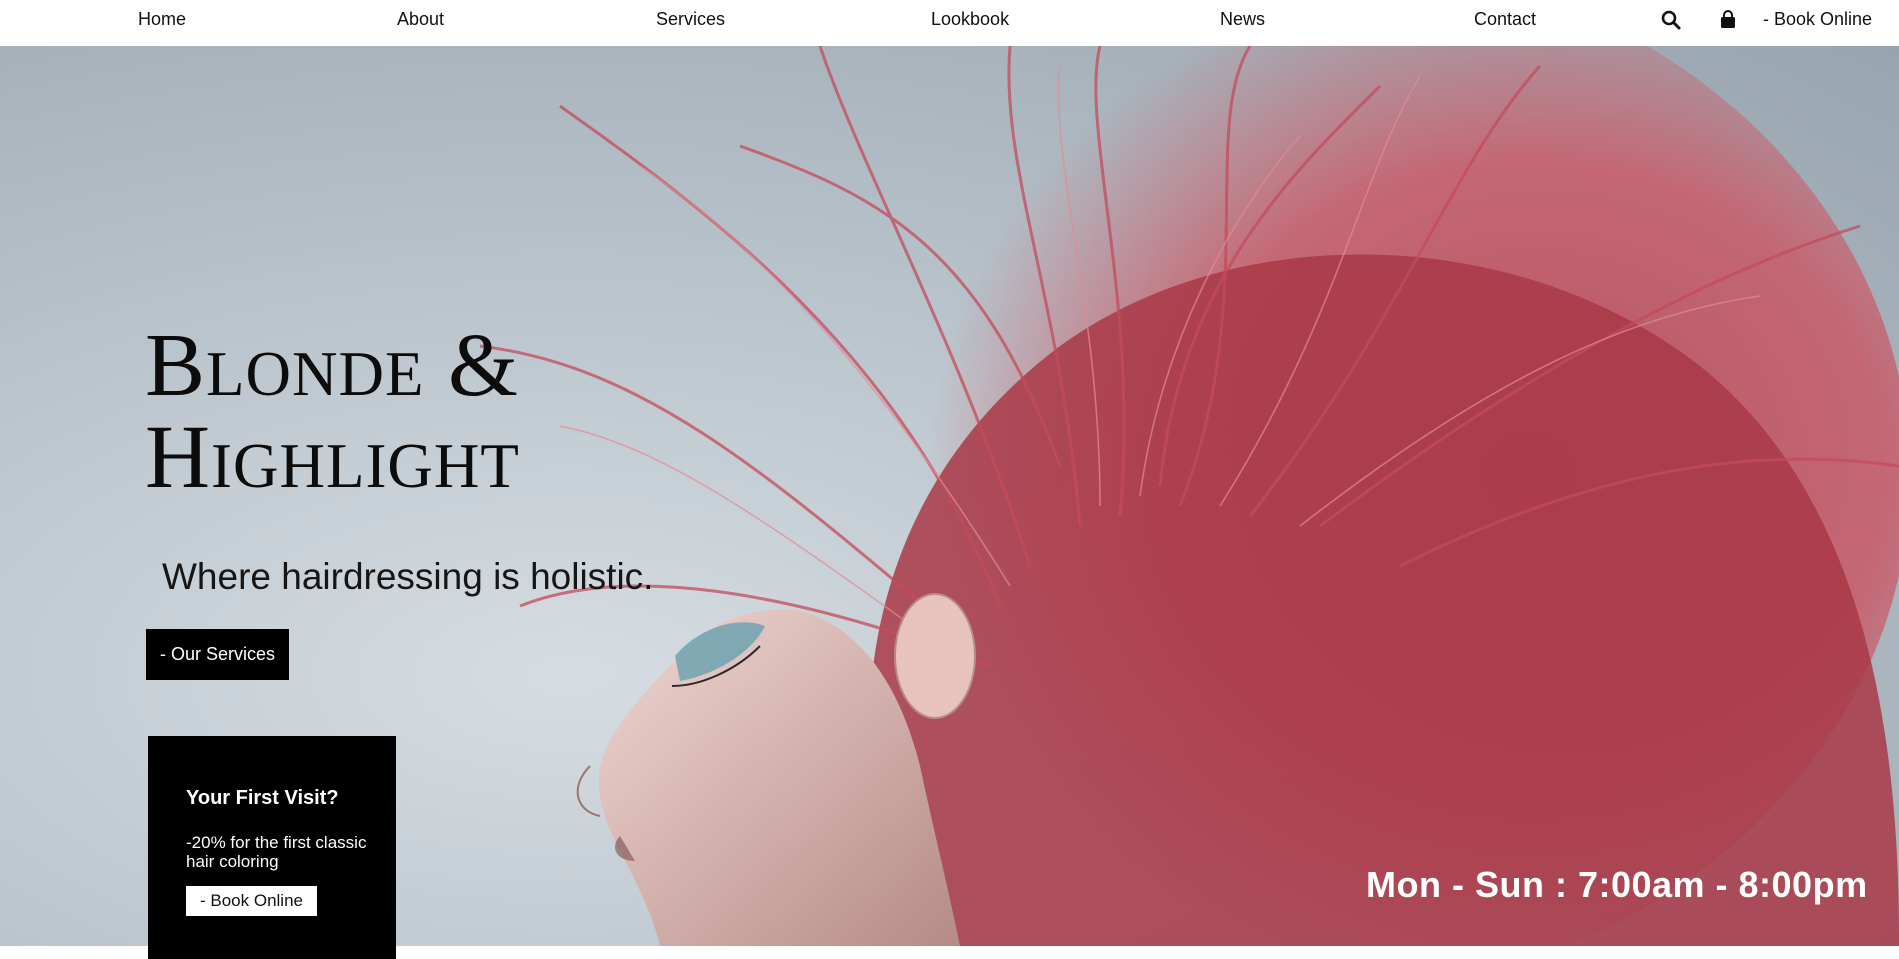  I want to click on nav-about: About, so click(420, 19).